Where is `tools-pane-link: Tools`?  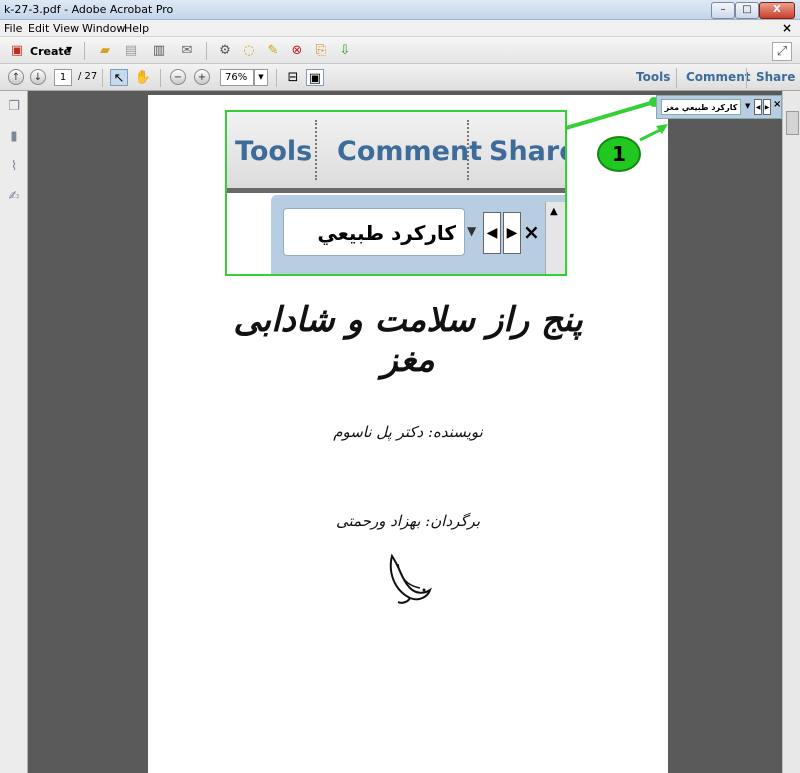 tools-pane-link: Tools is located at coordinates (653, 77).